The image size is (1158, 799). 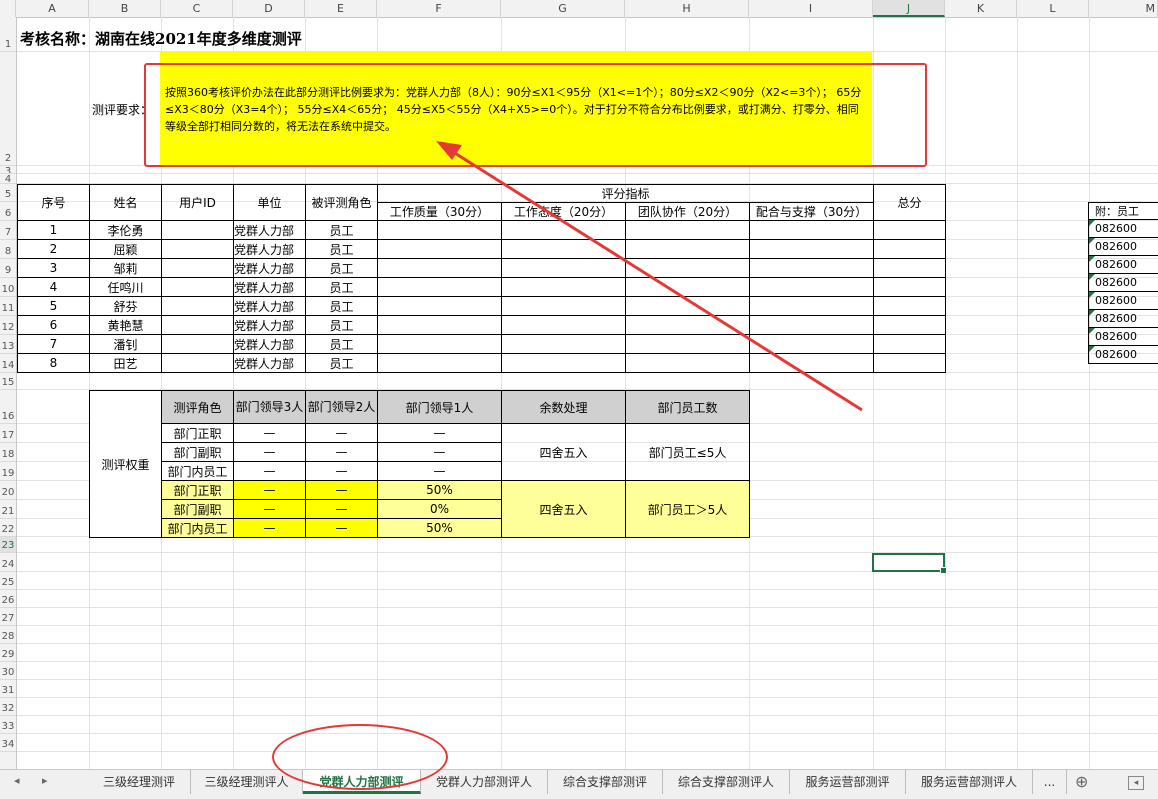 What do you see at coordinates (269, 8) in the screenshot?
I see `col-header-d: D` at bounding box center [269, 8].